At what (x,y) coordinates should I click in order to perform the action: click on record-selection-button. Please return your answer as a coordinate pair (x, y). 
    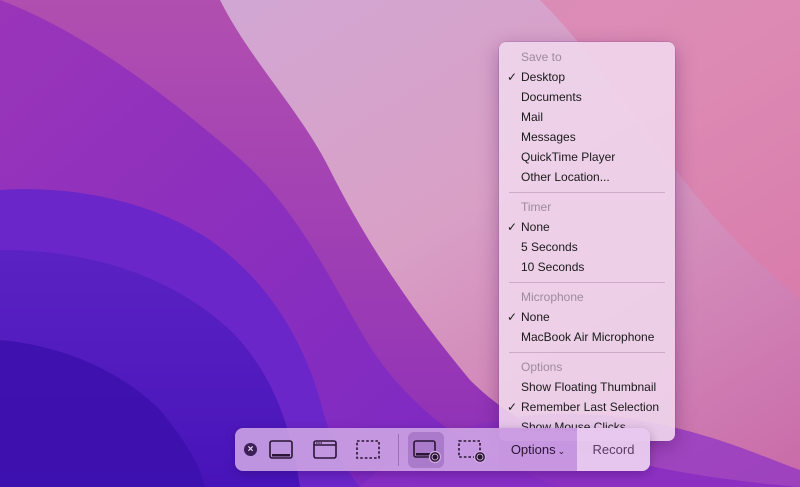
    Looking at the image, I should click on (471, 450).